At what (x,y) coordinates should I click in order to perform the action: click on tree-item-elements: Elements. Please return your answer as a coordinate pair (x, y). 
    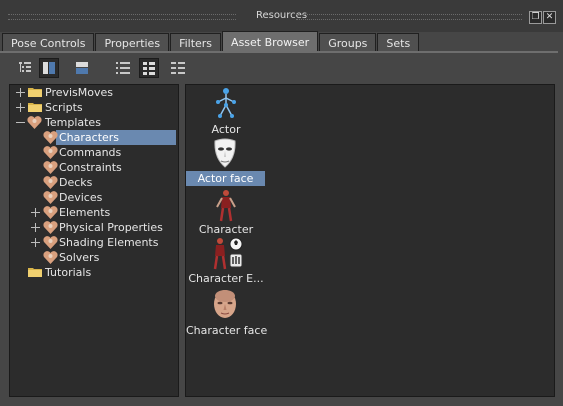
    Looking at the image, I should click on (103, 212).